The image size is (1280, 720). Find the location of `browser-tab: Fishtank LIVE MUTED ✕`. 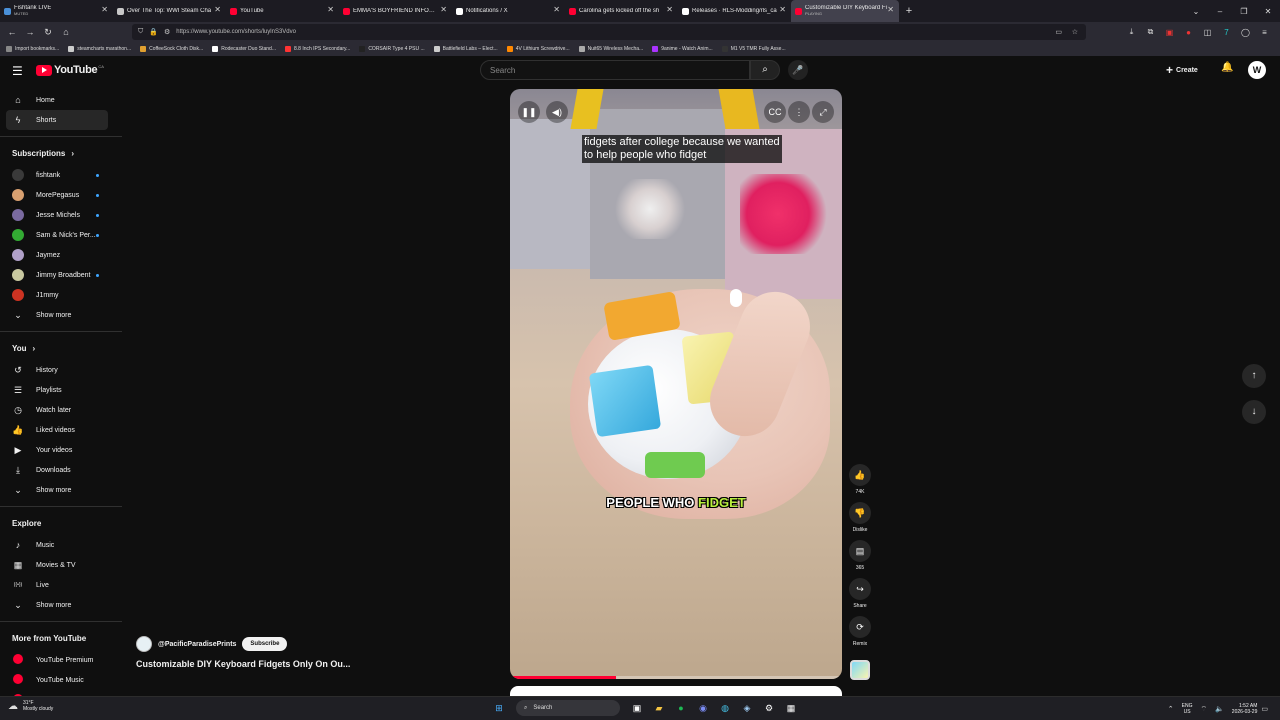

browser-tab: Fishtank LIVE MUTED ✕ is located at coordinates (56, 11).